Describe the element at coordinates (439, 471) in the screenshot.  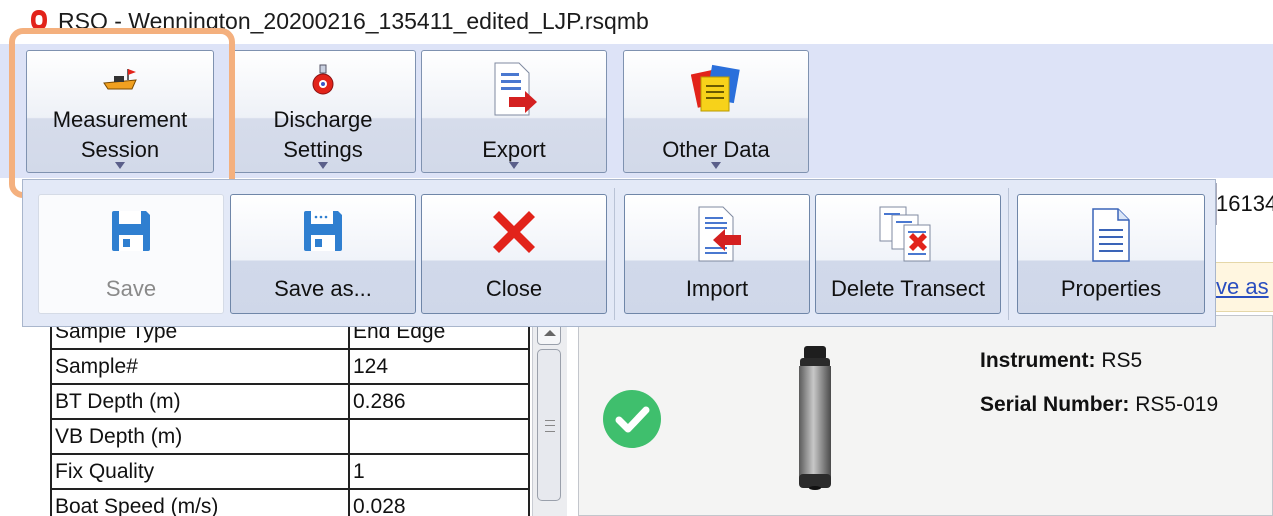
I see `table-cell-value: 1` at that location.